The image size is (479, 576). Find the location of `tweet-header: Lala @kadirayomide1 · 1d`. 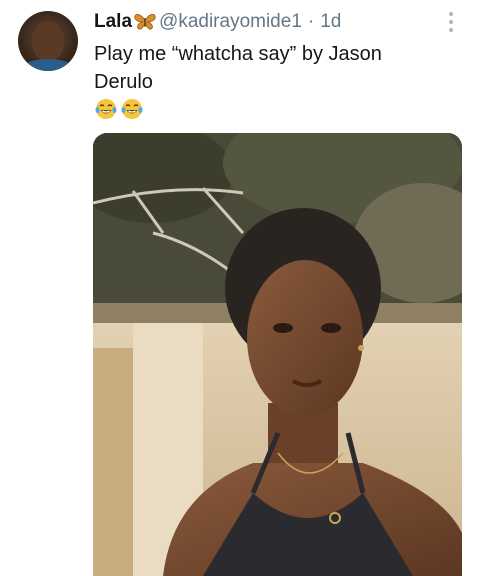

tweet-header: Lala @kadirayomide1 · 1d is located at coordinates (217, 22).